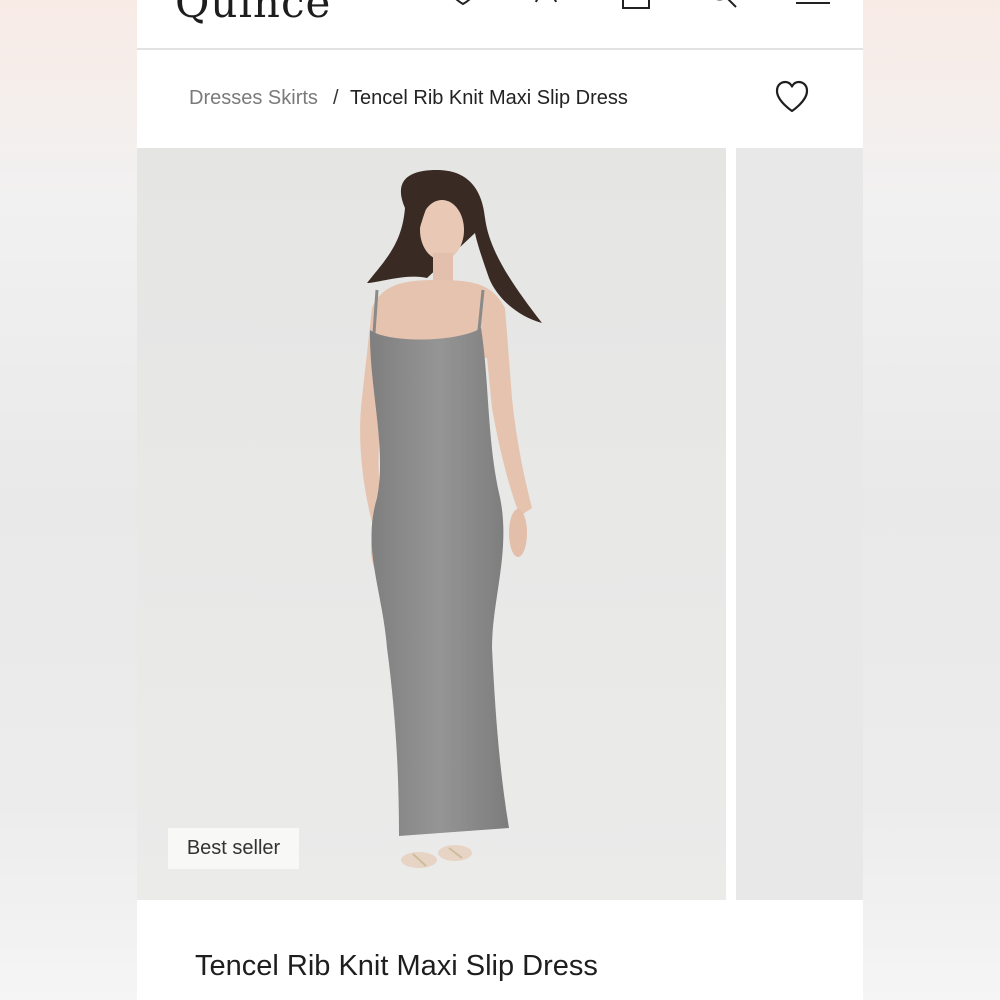 This screenshot has height=1000, width=1000. What do you see at coordinates (931, 500) in the screenshot?
I see `right-backdrop` at bounding box center [931, 500].